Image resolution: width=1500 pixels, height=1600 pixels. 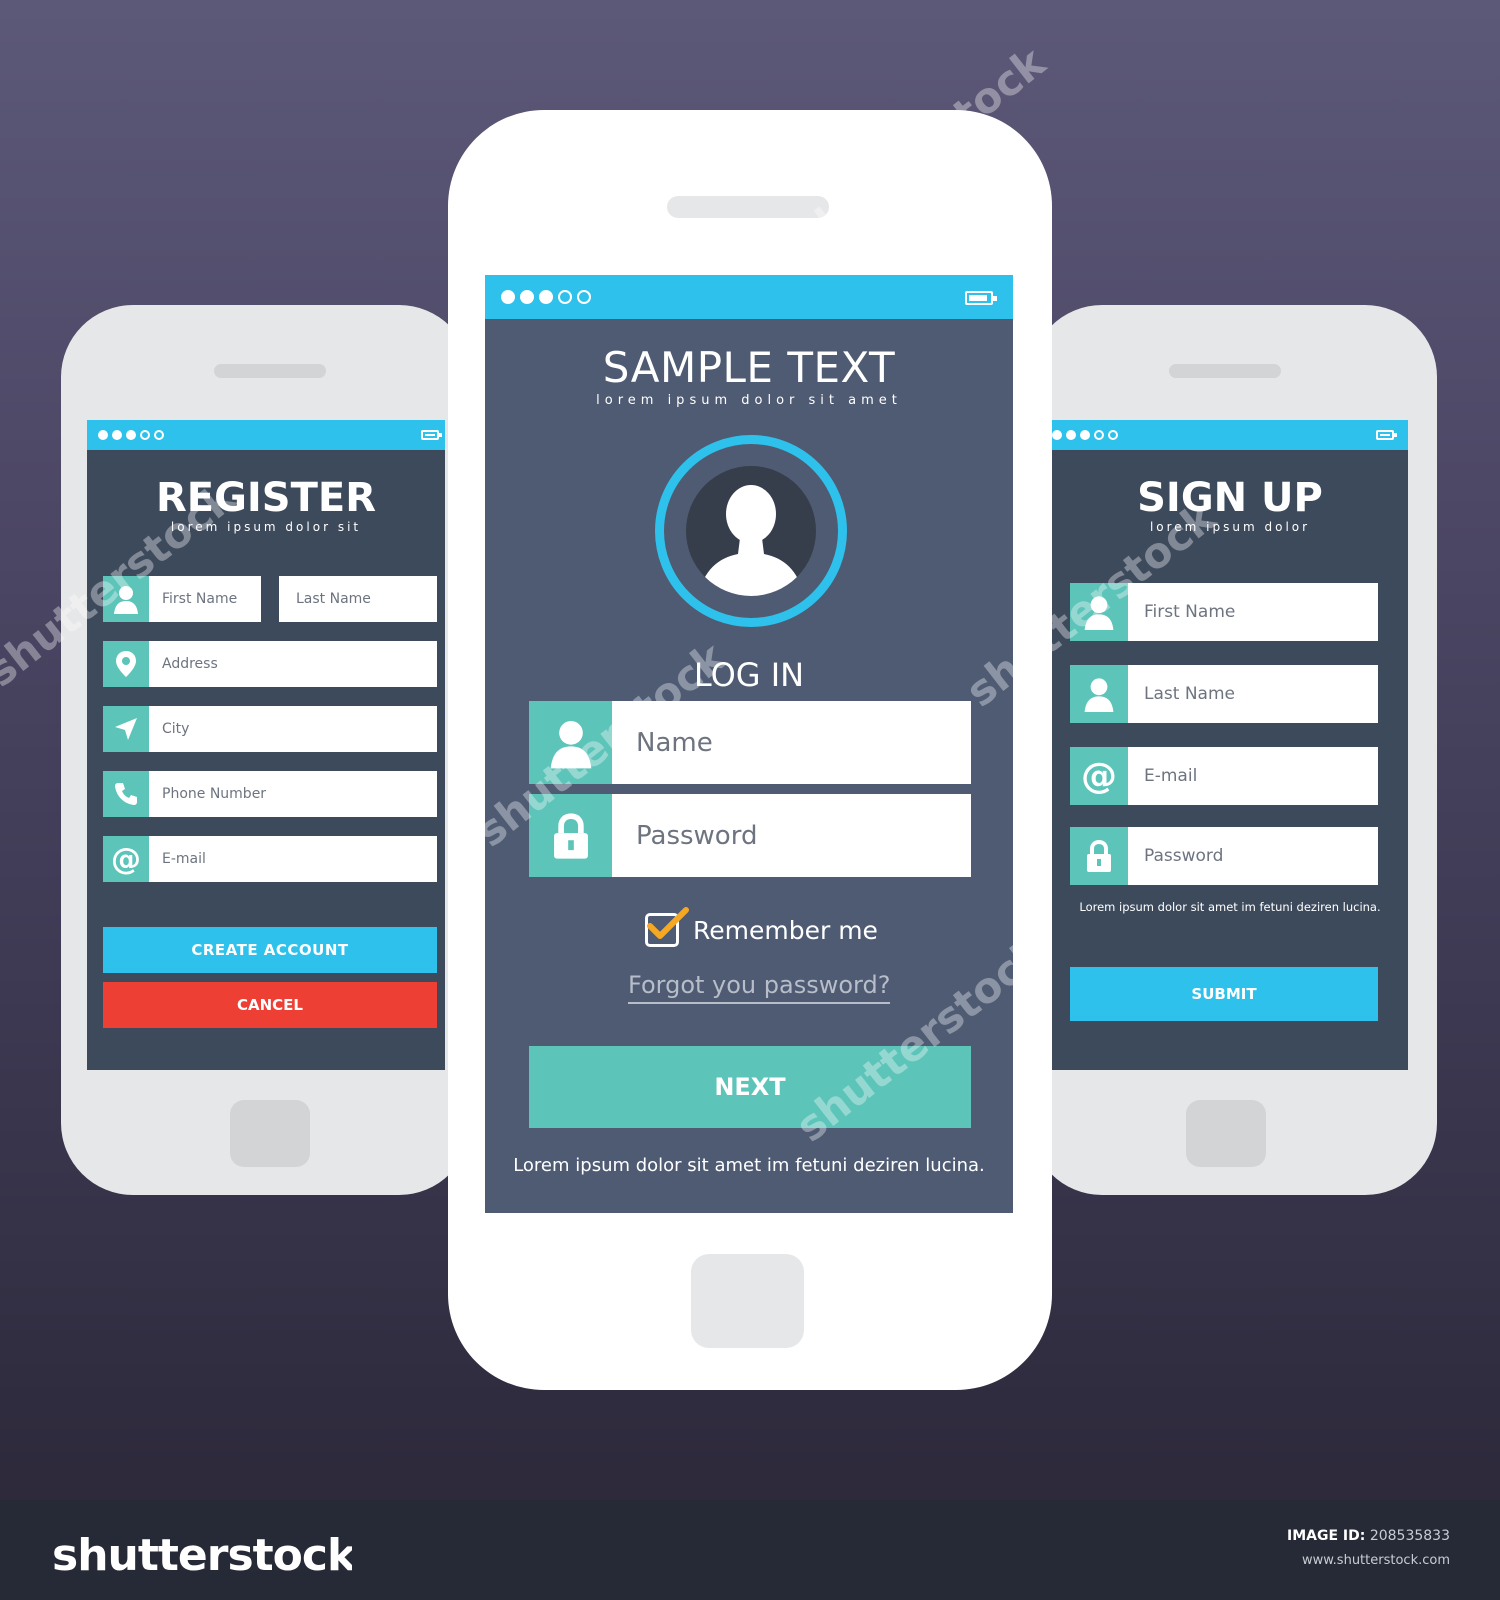 I want to click on navigation-arrow-icon, so click(x=126, y=729).